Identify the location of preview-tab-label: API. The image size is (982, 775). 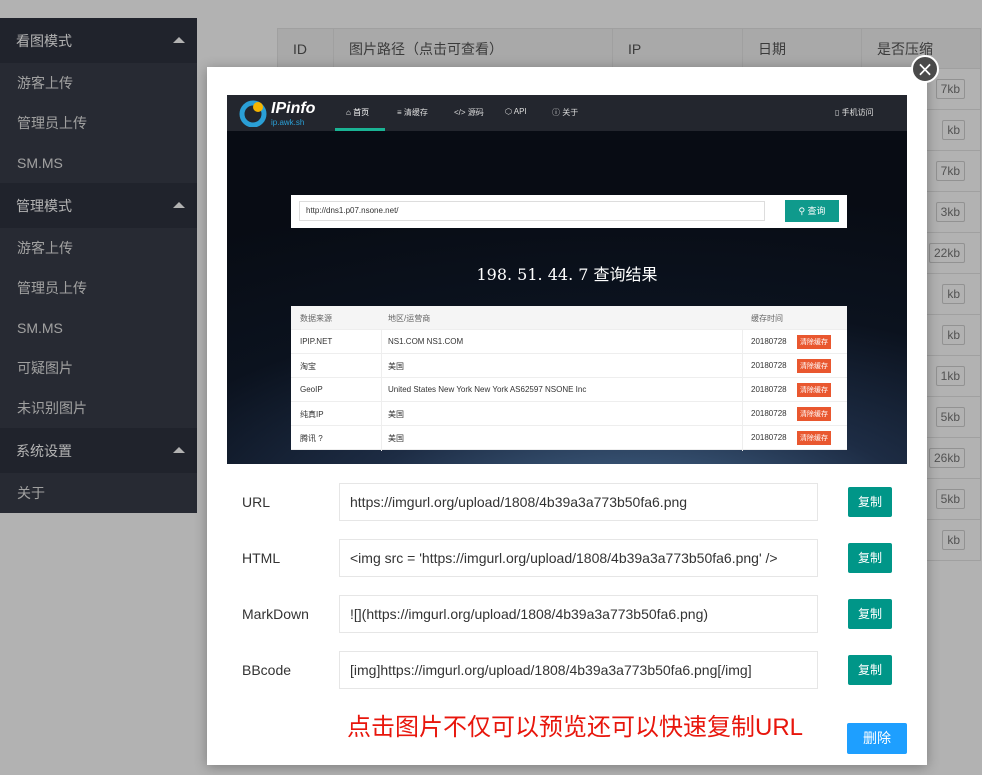
(520, 111).